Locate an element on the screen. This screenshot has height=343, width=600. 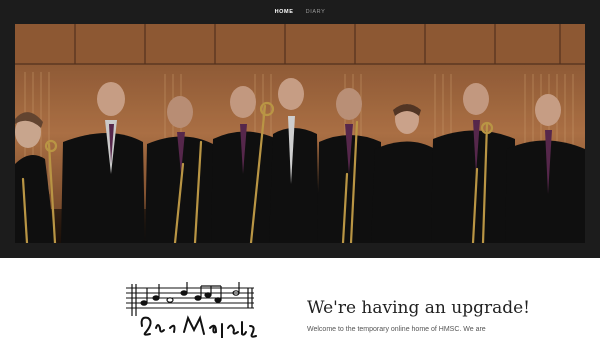
hmsc-logo is located at coordinates (190, 309).